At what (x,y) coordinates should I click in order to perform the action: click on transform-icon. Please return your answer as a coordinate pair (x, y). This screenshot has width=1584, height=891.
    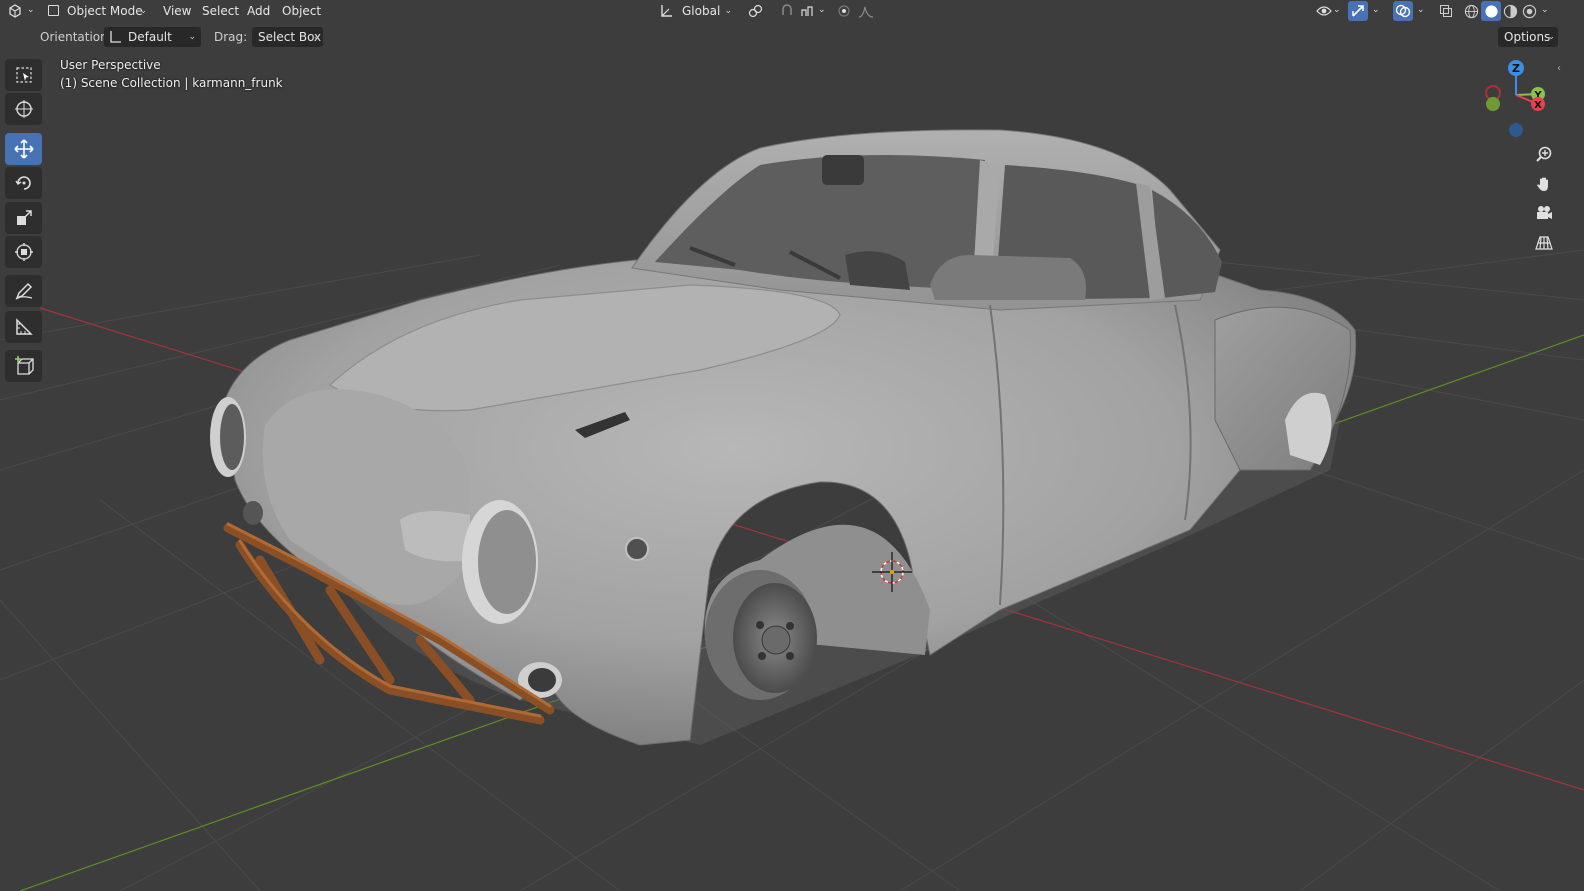
    Looking at the image, I should click on (23, 252).